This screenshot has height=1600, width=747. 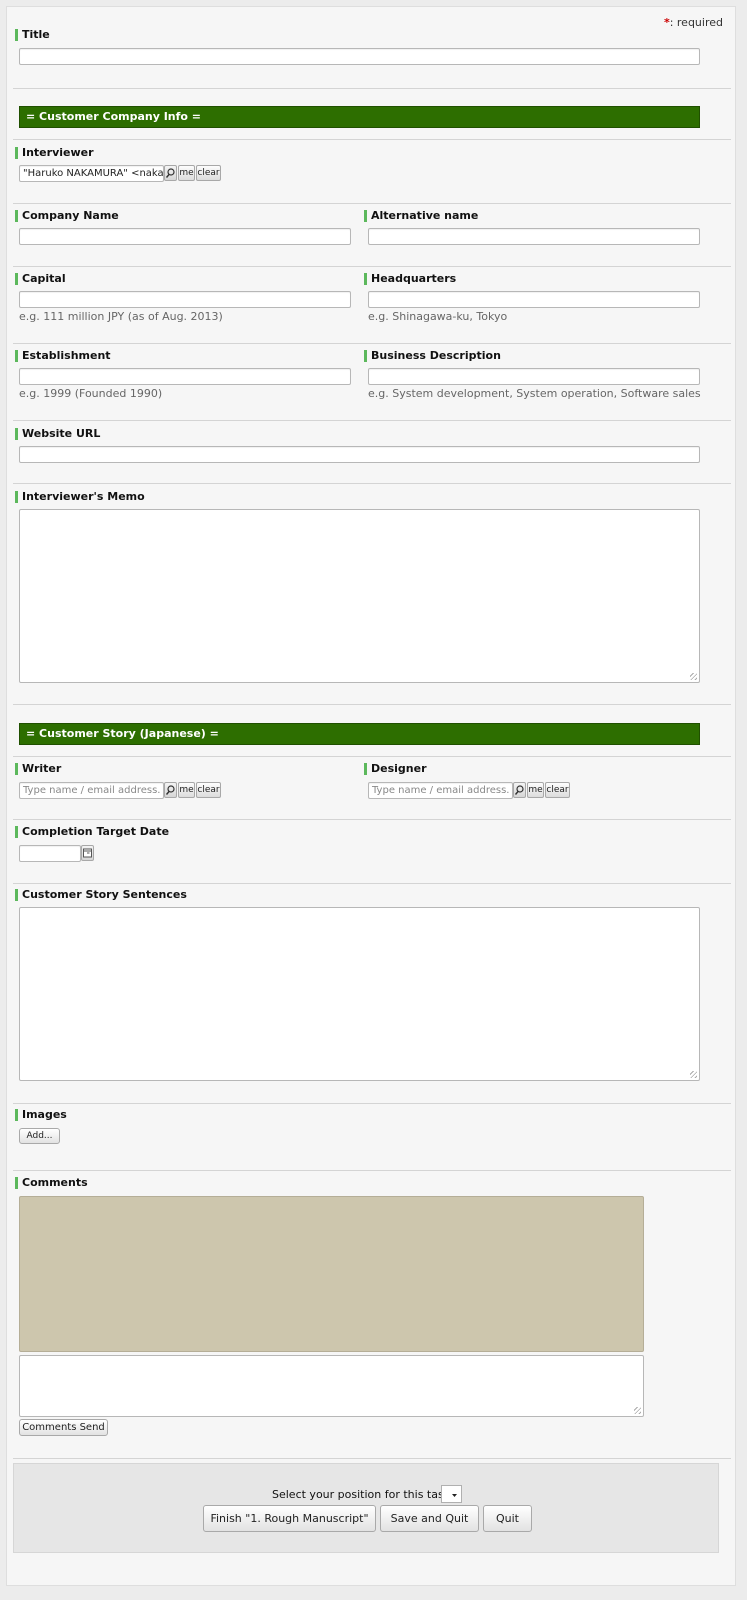 I want to click on interviewer-search-button, so click(x=170, y=173).